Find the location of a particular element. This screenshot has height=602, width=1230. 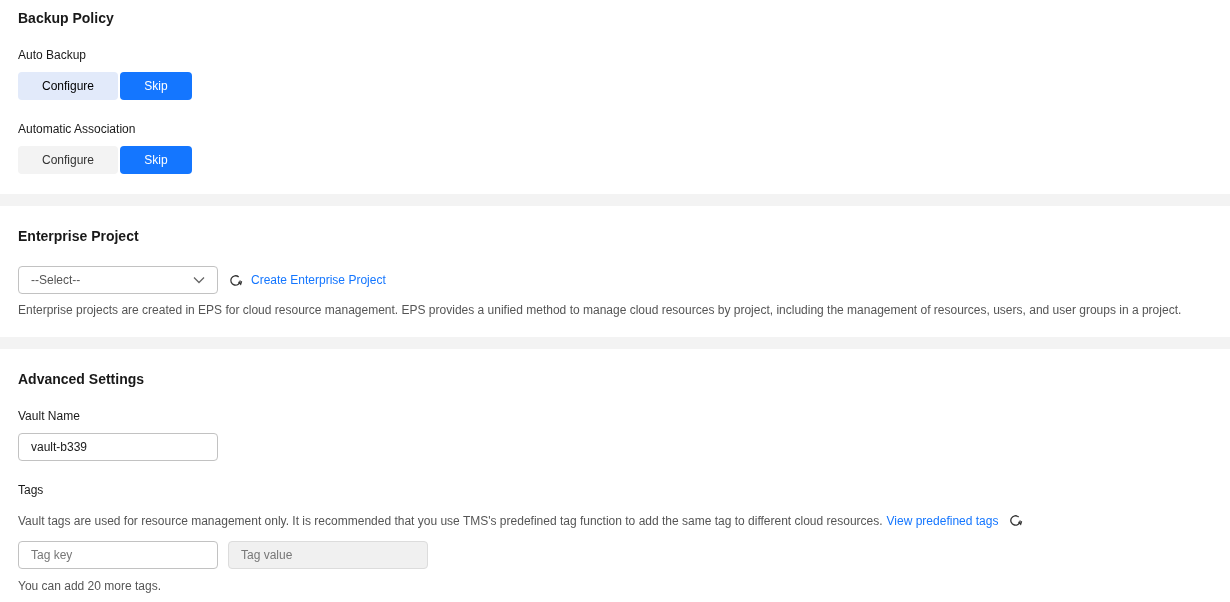

hint-text: You can add 20 more tags. is located at coordinates (90, 586).